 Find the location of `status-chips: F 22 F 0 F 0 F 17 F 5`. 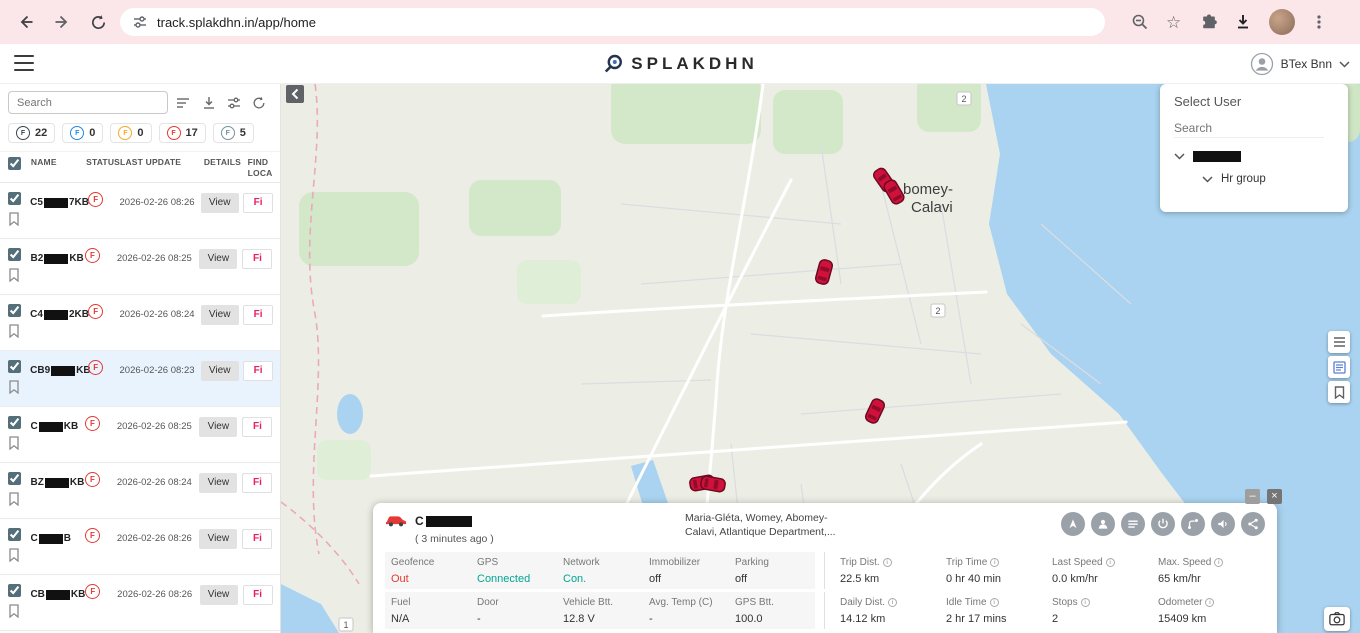

status-chips: F 22 F 0 F 0 F 17 F 5 is located at coordinates (140, 134).